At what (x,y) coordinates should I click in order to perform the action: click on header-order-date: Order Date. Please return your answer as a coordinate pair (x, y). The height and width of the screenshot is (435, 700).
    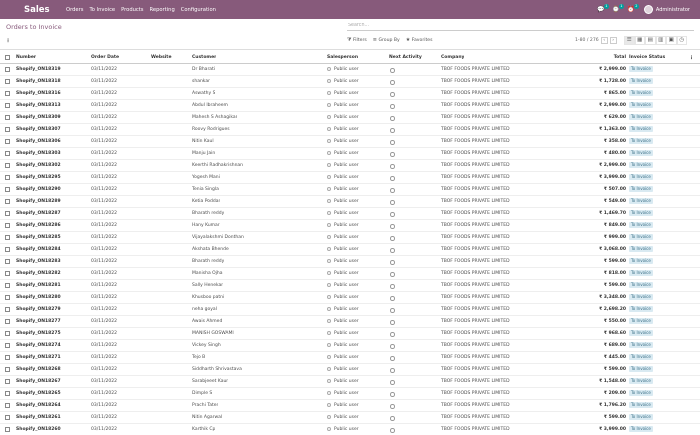
    Looking at the image, I should click on (105, 58).